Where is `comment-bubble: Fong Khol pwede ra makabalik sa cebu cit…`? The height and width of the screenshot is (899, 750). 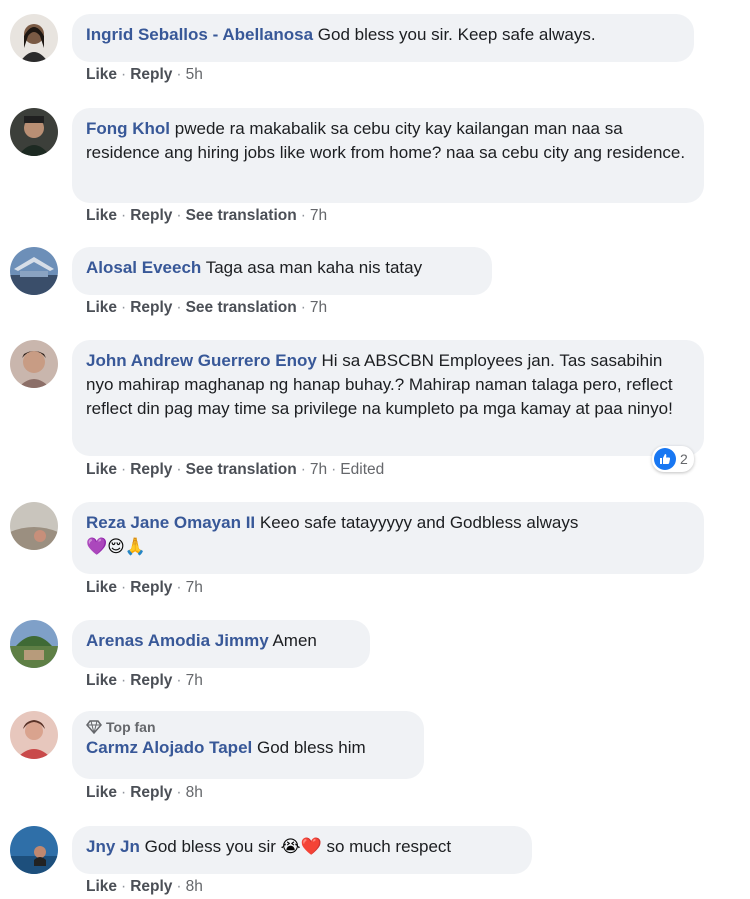 comment-bubble: Fong Khol pwede ra makabalik sa cebu cit… is located at coordinates (388, 155).